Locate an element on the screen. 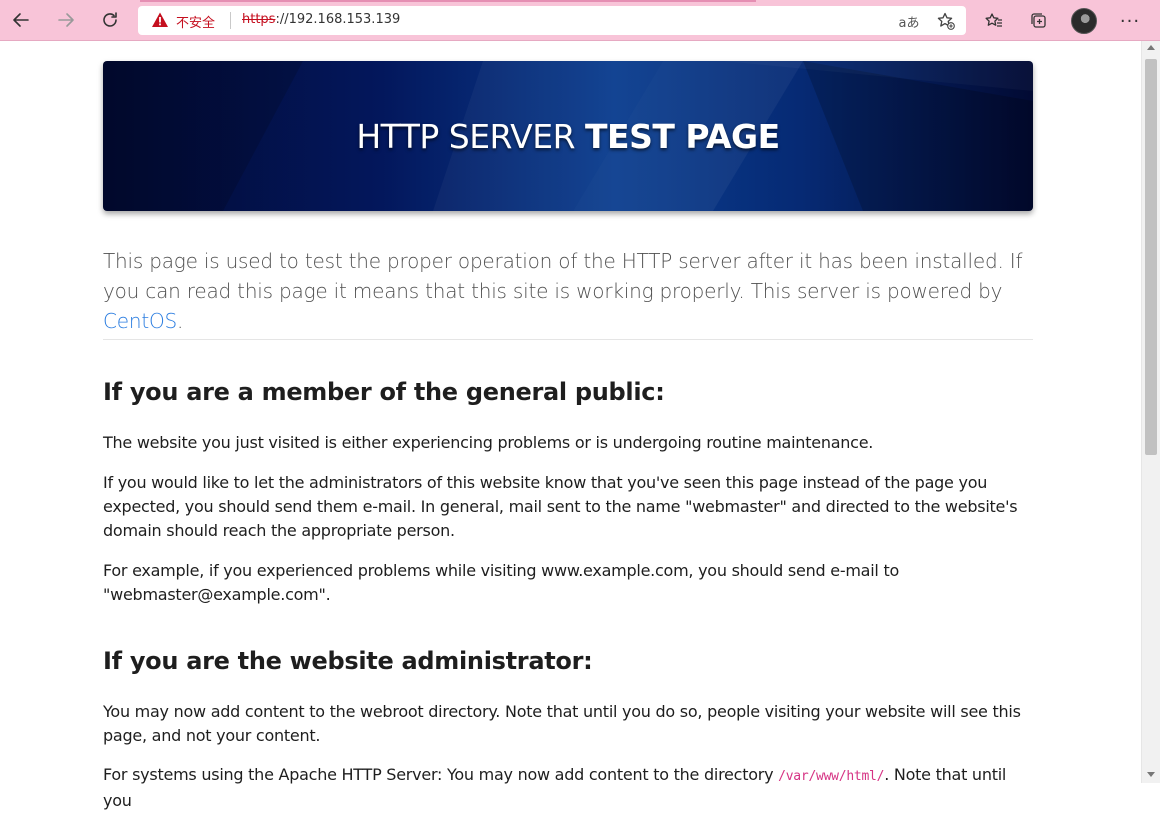  page-title: HTTP SERVER TEST PAGE is located at coordinates (568, 136).